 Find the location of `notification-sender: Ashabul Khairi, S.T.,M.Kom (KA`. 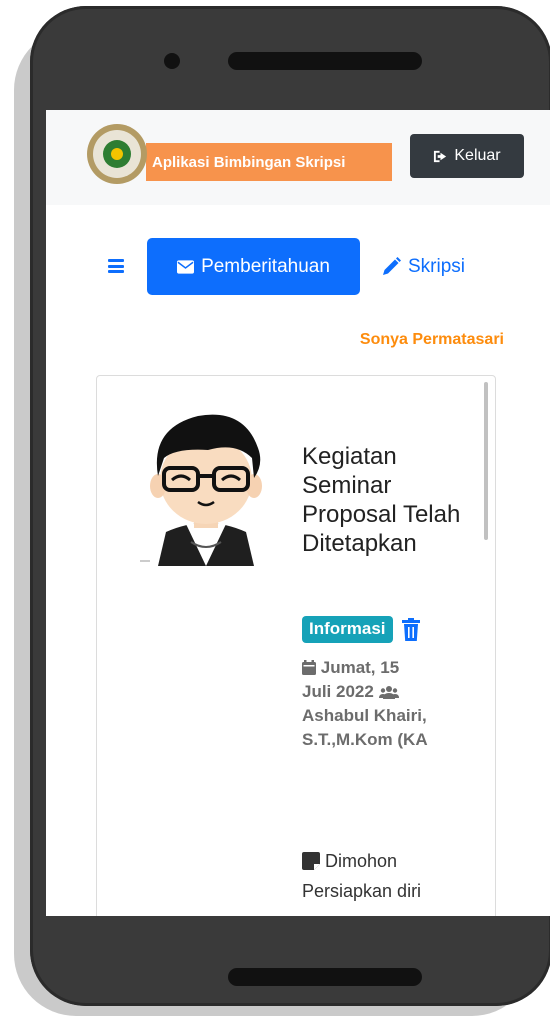

notification-sender: Ashabul Khairi, S.T.,M.Kom (KA is located at coordinates (365, 727).